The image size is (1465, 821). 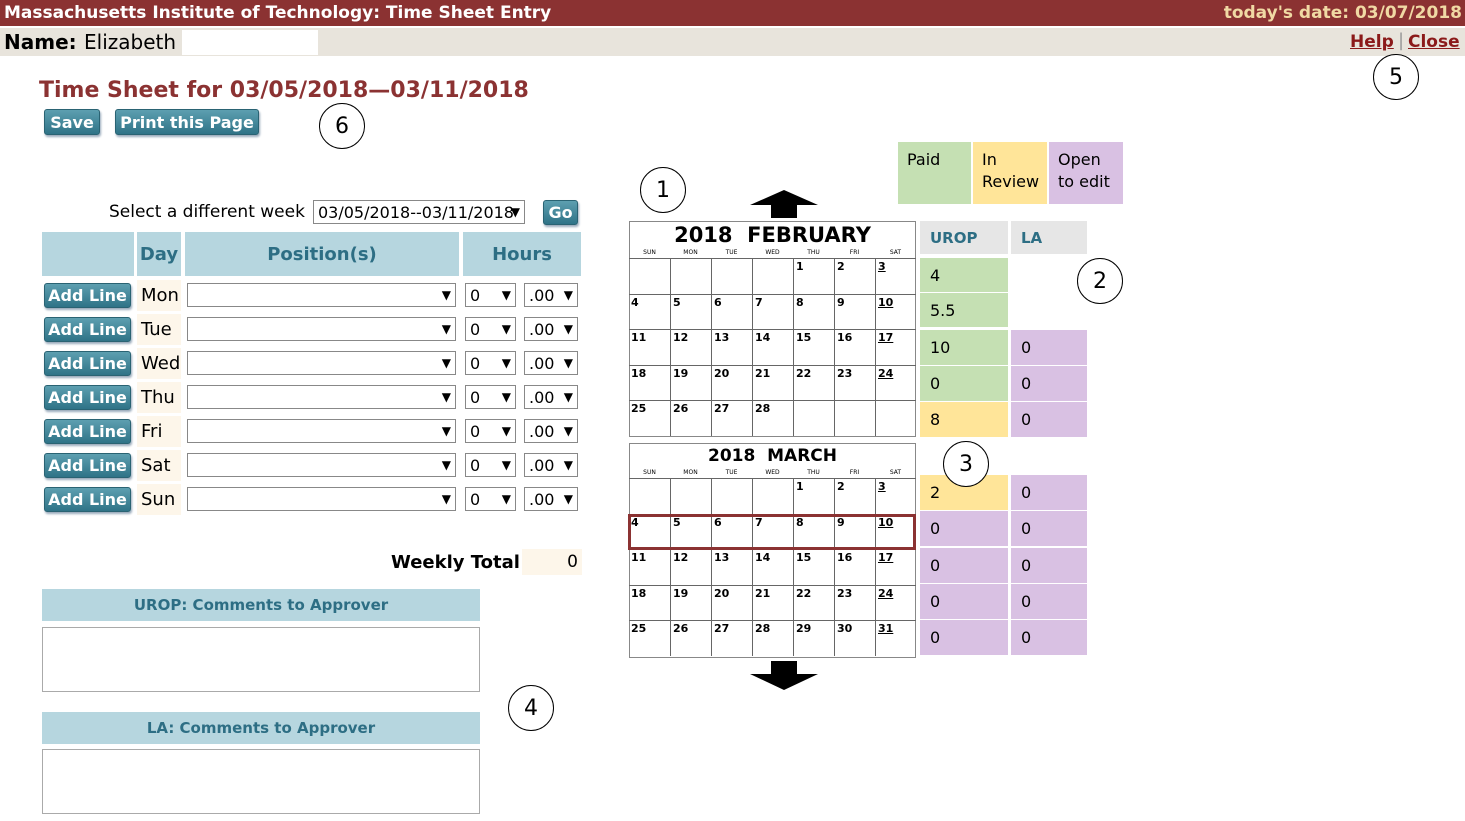 What do you see at coordinates (813, 252) in the screenshot?
I see `calendar-weekday: THU` at bounding box center [813, 252].